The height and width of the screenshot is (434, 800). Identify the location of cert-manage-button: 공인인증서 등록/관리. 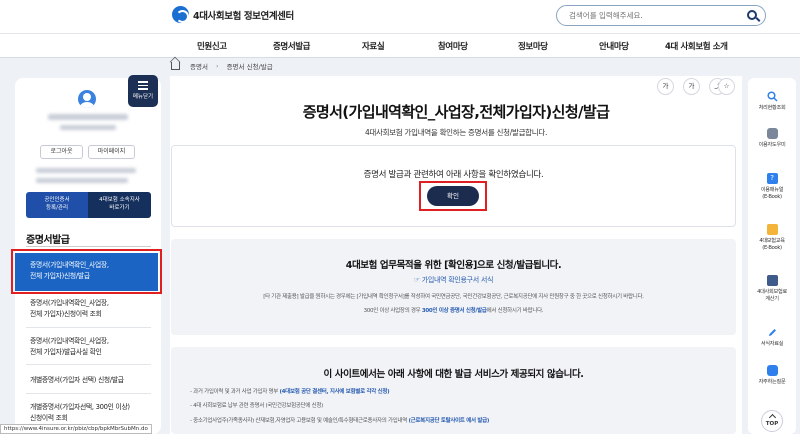
(57, 205).